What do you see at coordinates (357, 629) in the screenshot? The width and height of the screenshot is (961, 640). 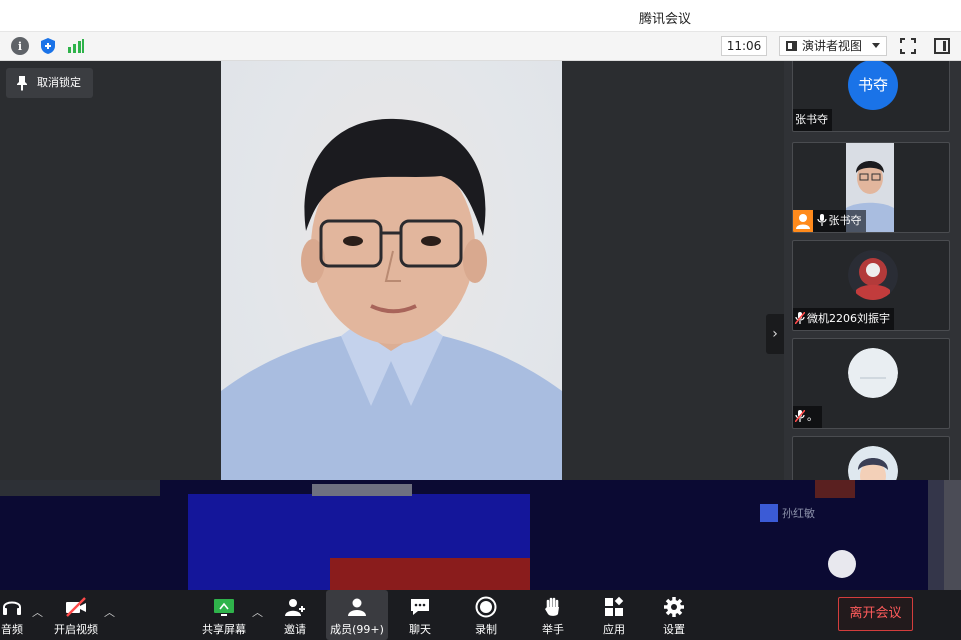 I see `members-label: 成员(99+)` at bounding box center [357, 629].